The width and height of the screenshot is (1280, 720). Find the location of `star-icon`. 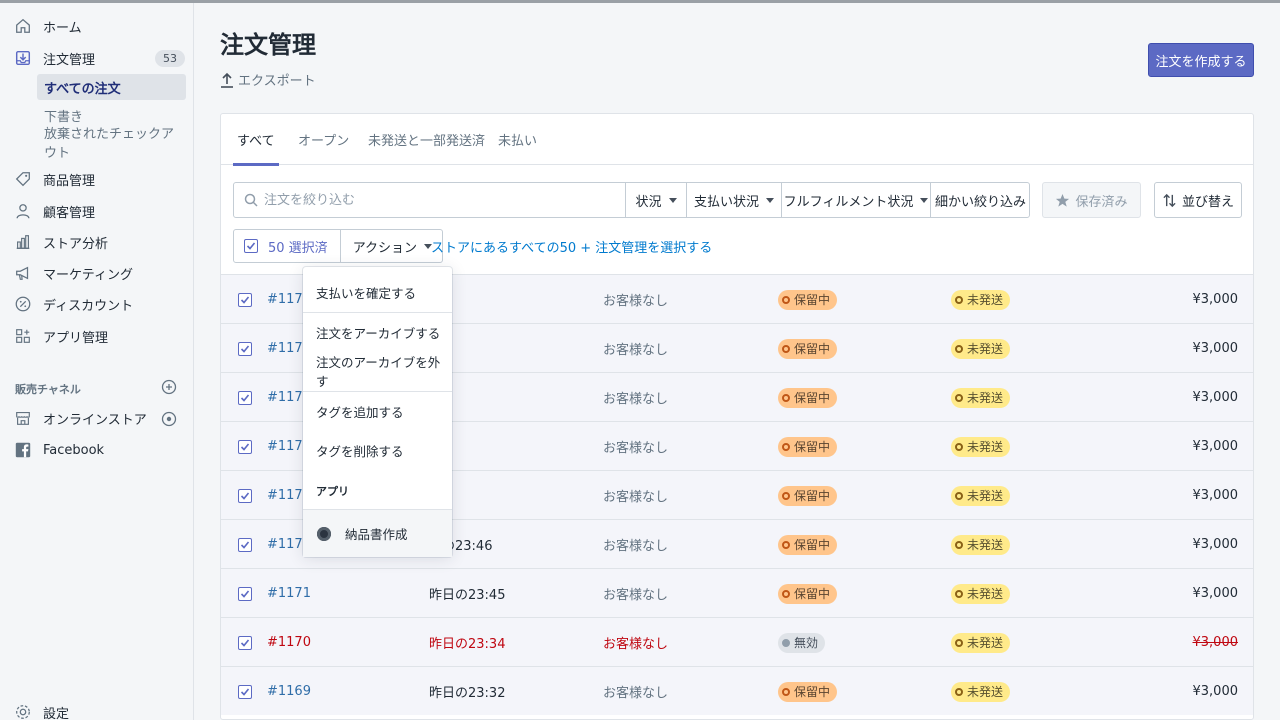

star-icon is located at coordinates (1063, 200).